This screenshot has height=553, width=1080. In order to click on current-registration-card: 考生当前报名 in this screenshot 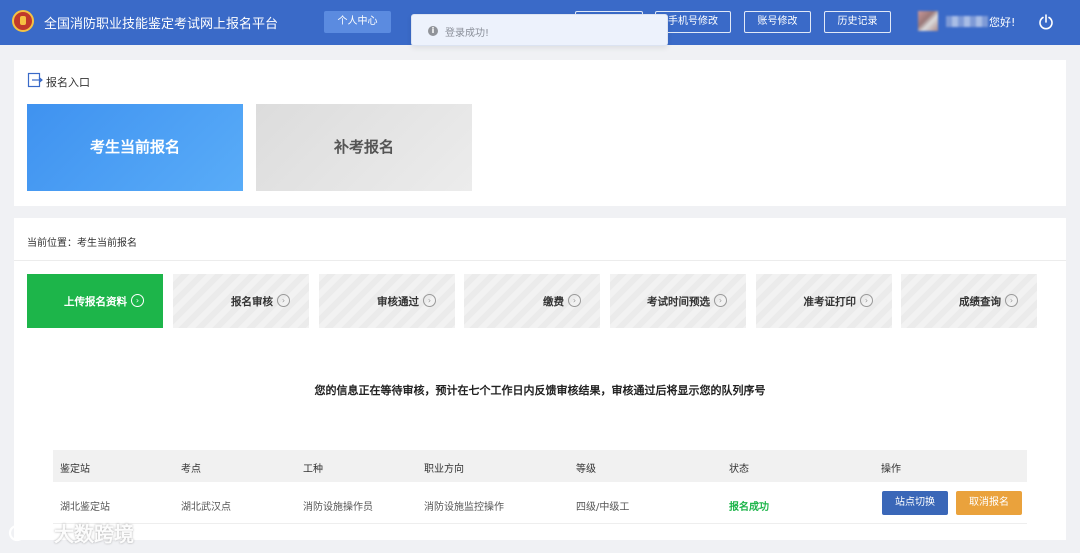, I will do `click(135, 147)`.